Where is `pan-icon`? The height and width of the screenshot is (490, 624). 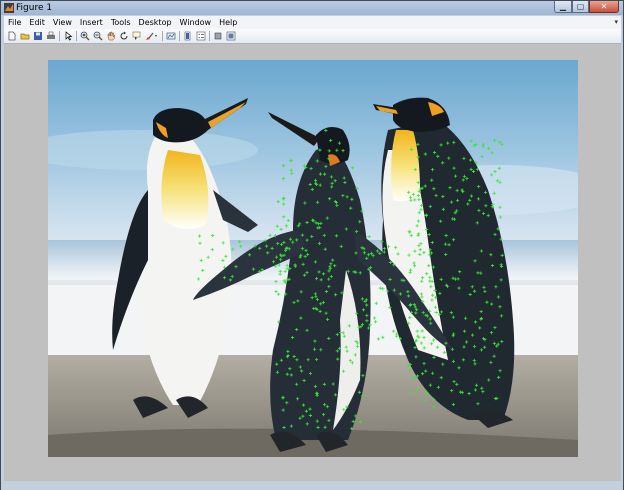 pan-icon is located at coordinates (111, 36).